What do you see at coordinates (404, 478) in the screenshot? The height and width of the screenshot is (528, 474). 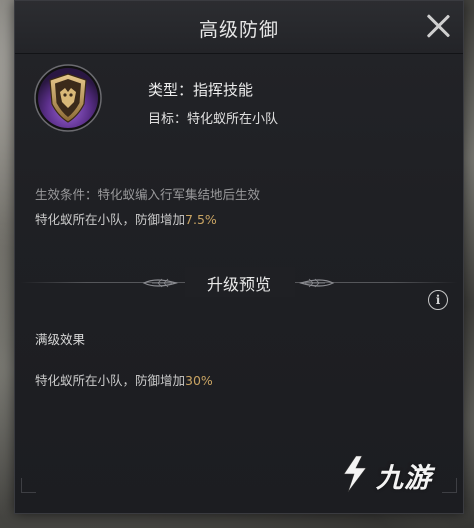 I see `watermark-text: 九游` at bounding box center [404, 478].